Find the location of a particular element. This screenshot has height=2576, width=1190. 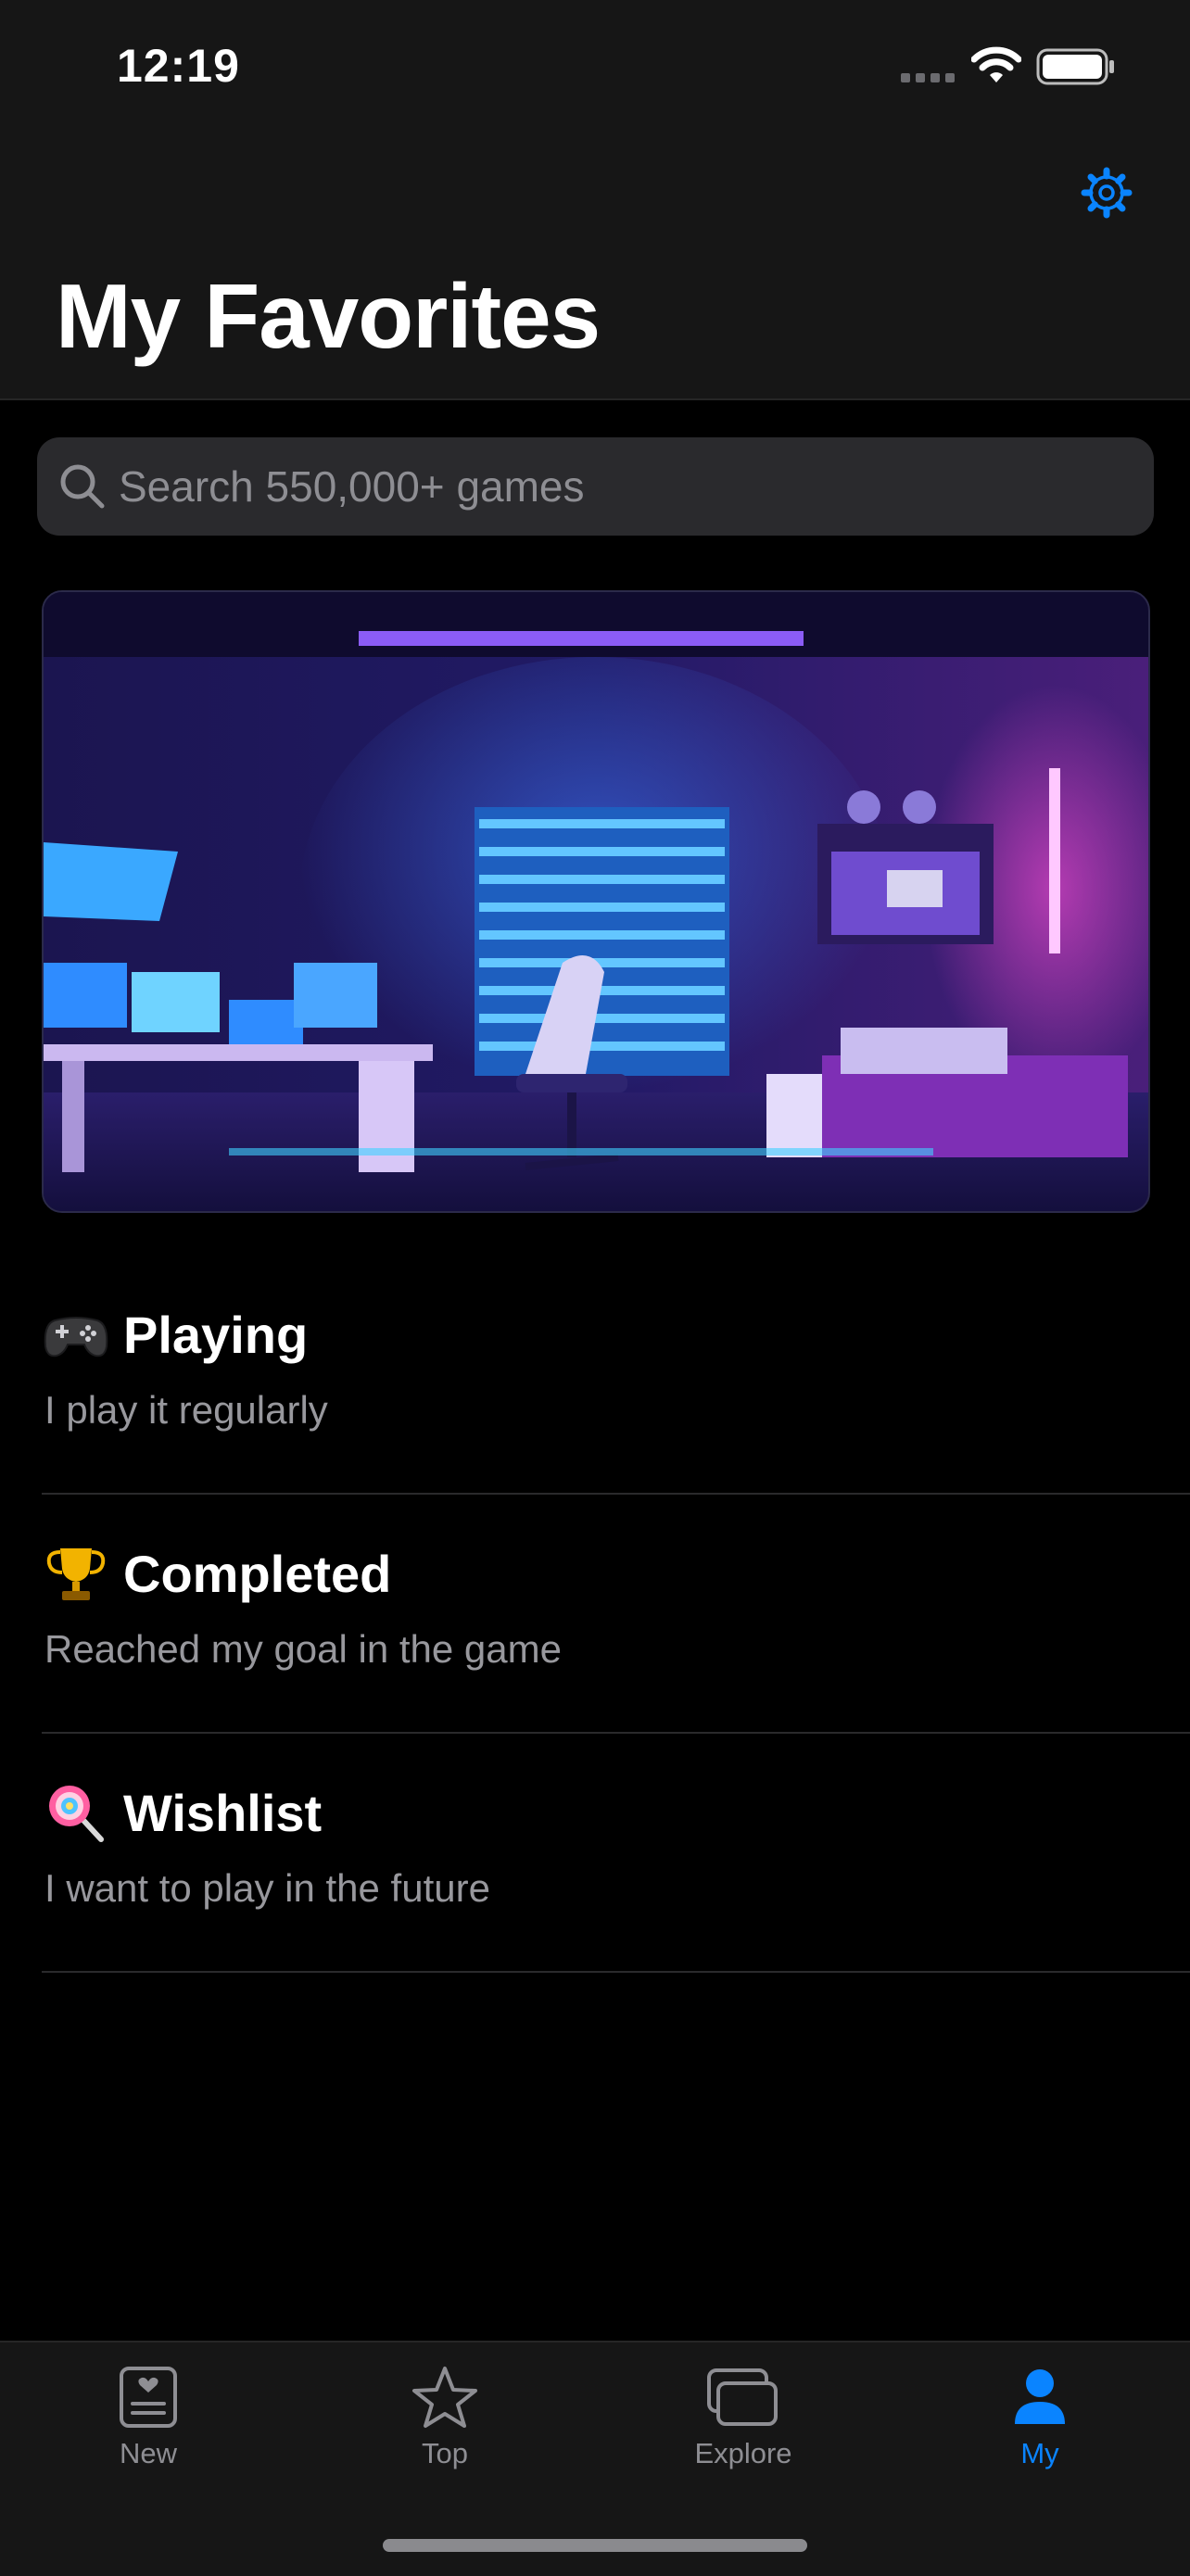

tab-label: My is located at coordinates (1039, 2453).